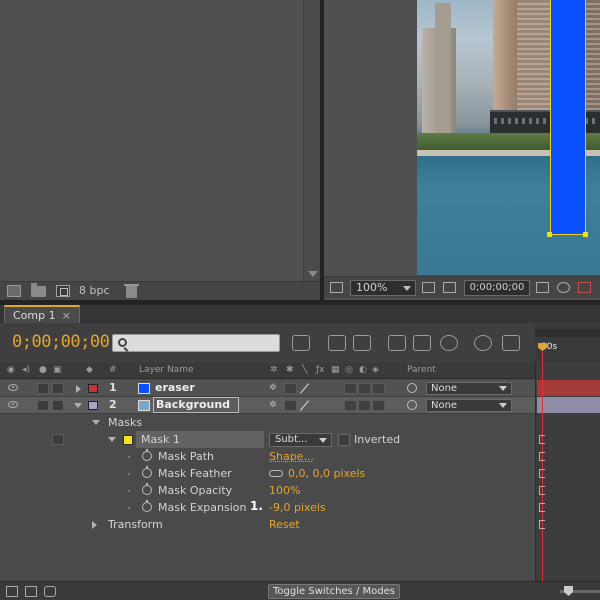 The height and width of the screenshot is (600, 600). I want to click on modes-pane-icon, so click(31, 591).